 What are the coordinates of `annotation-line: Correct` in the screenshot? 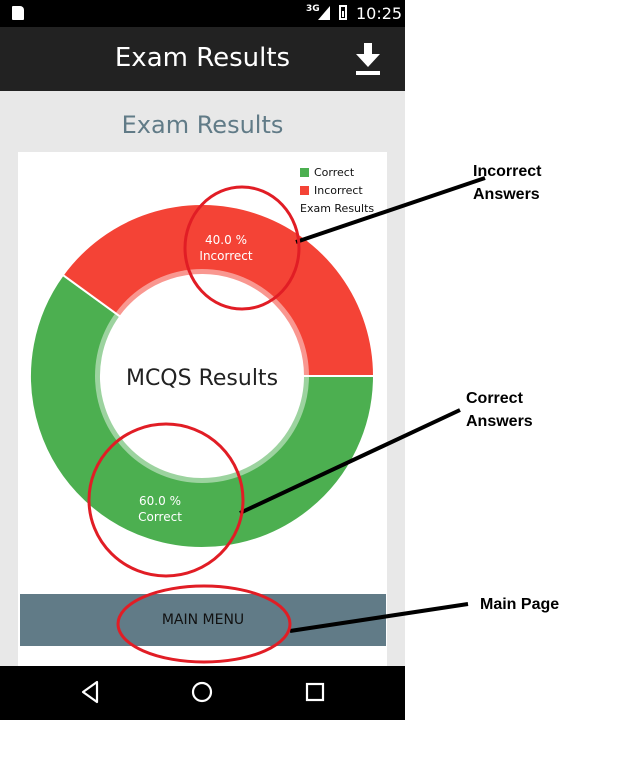 It's located at (494, 398).